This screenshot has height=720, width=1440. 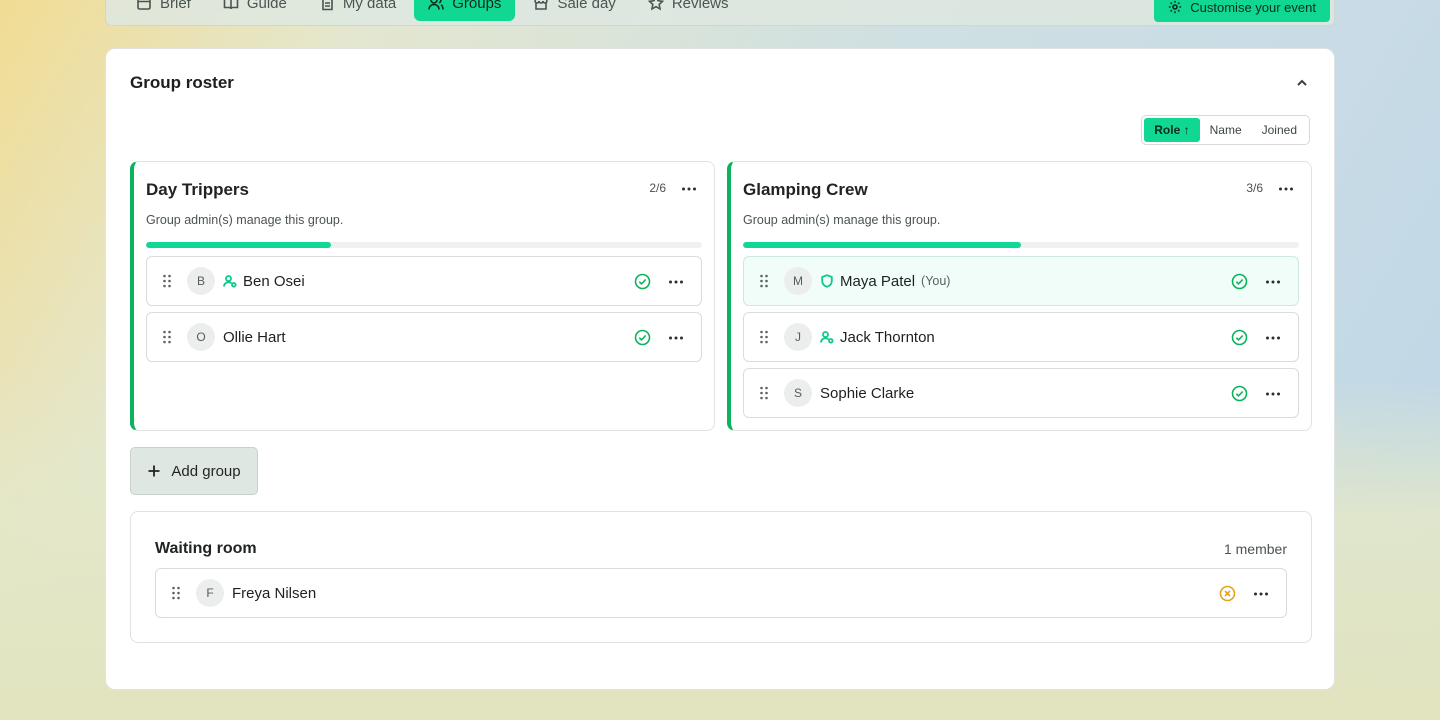 I want to click on avatar: O, so click(x=201, y=337).